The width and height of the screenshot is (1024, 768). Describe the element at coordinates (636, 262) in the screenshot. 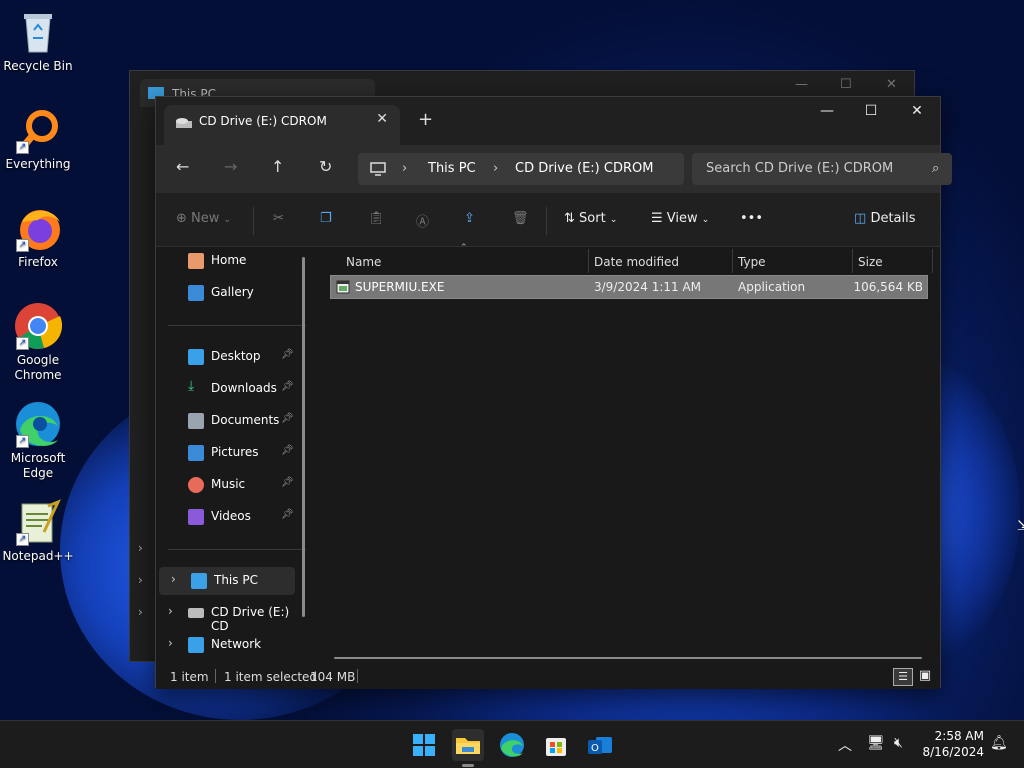

I see `column-header-date: Date modified` at that location.